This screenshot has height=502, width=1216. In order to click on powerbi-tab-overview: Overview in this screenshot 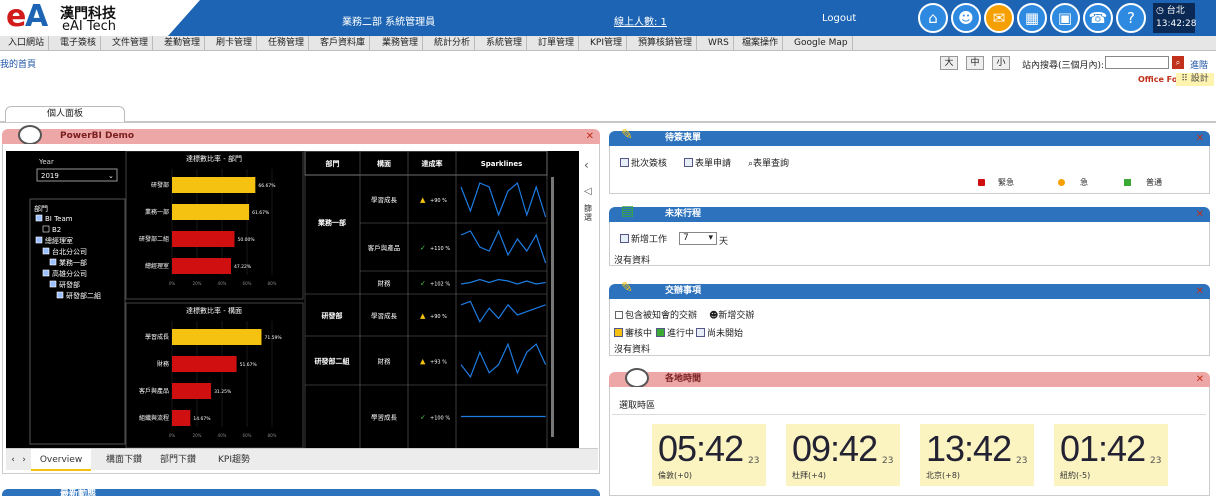, I will do `click(61, 460)`.